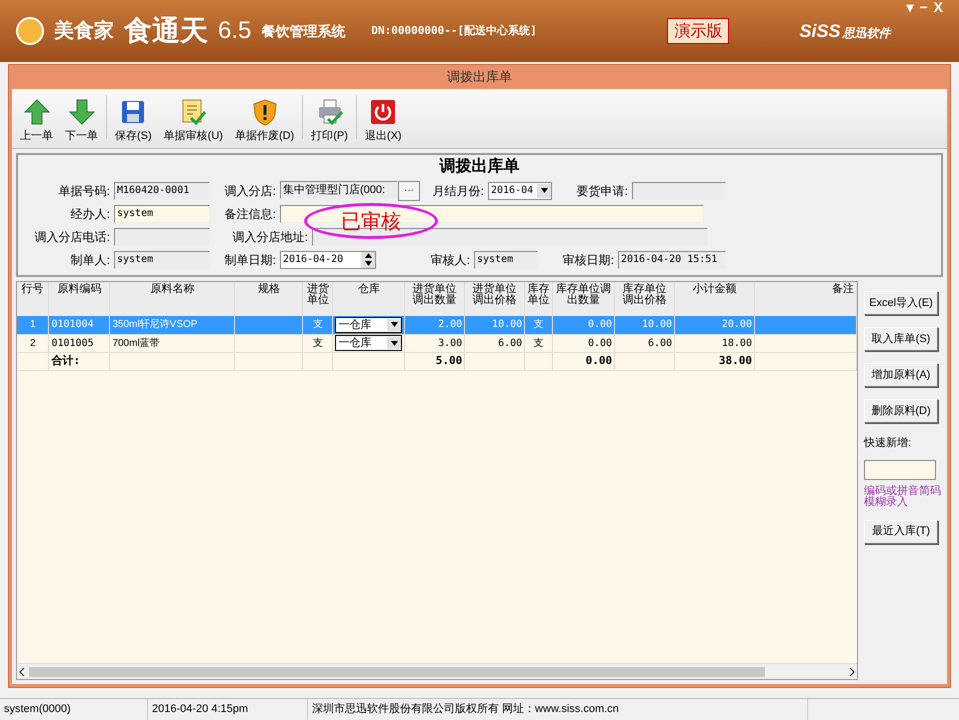  Describe the element at coordinates (588, 260) in the screenshot. I see `field-label: 审核日期:` at that location.